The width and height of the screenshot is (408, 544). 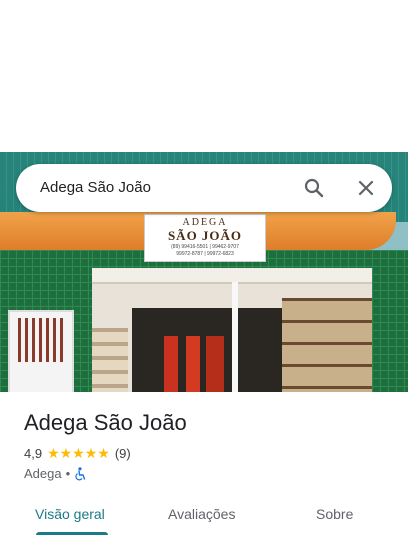 I want to click on sign-phones1: (89) 99416-5501 | 99462-9707, so click(x=205, y=247).